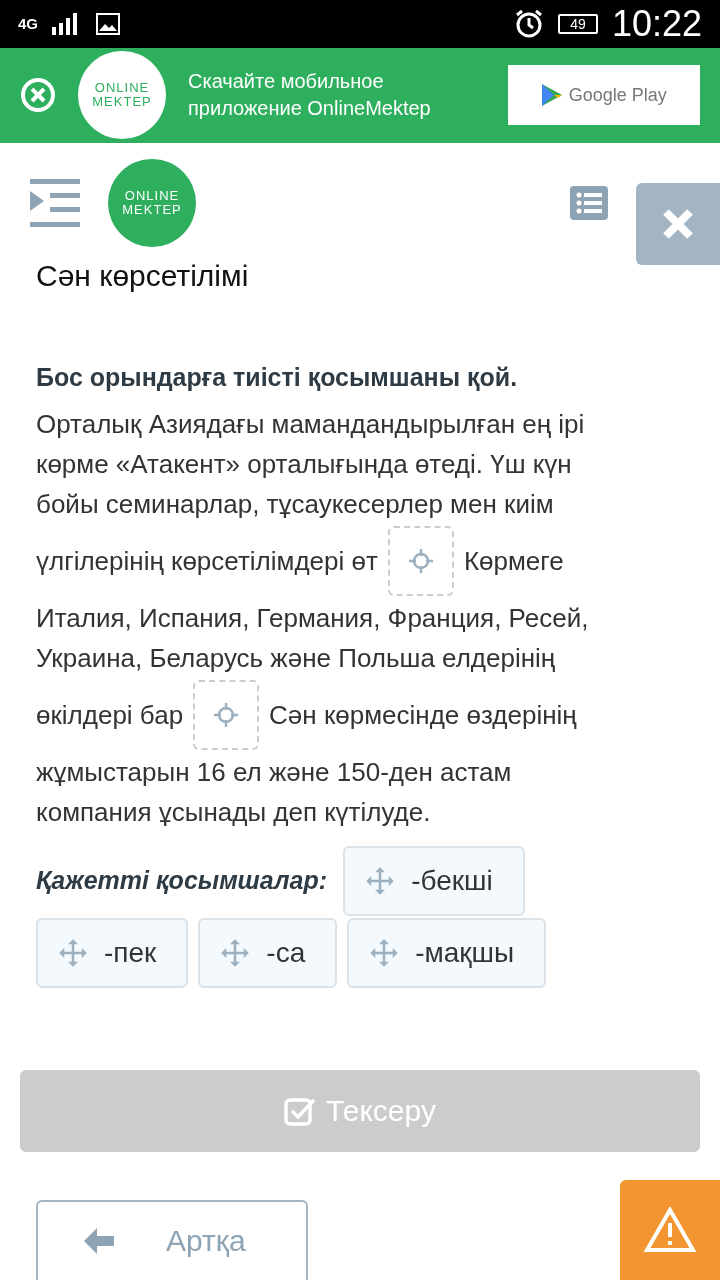 This screenshot has height=1280, width=720. Describe the element at coordinates (268, 952) in the screenshot. I see `suffix-chip: -са` at that location.